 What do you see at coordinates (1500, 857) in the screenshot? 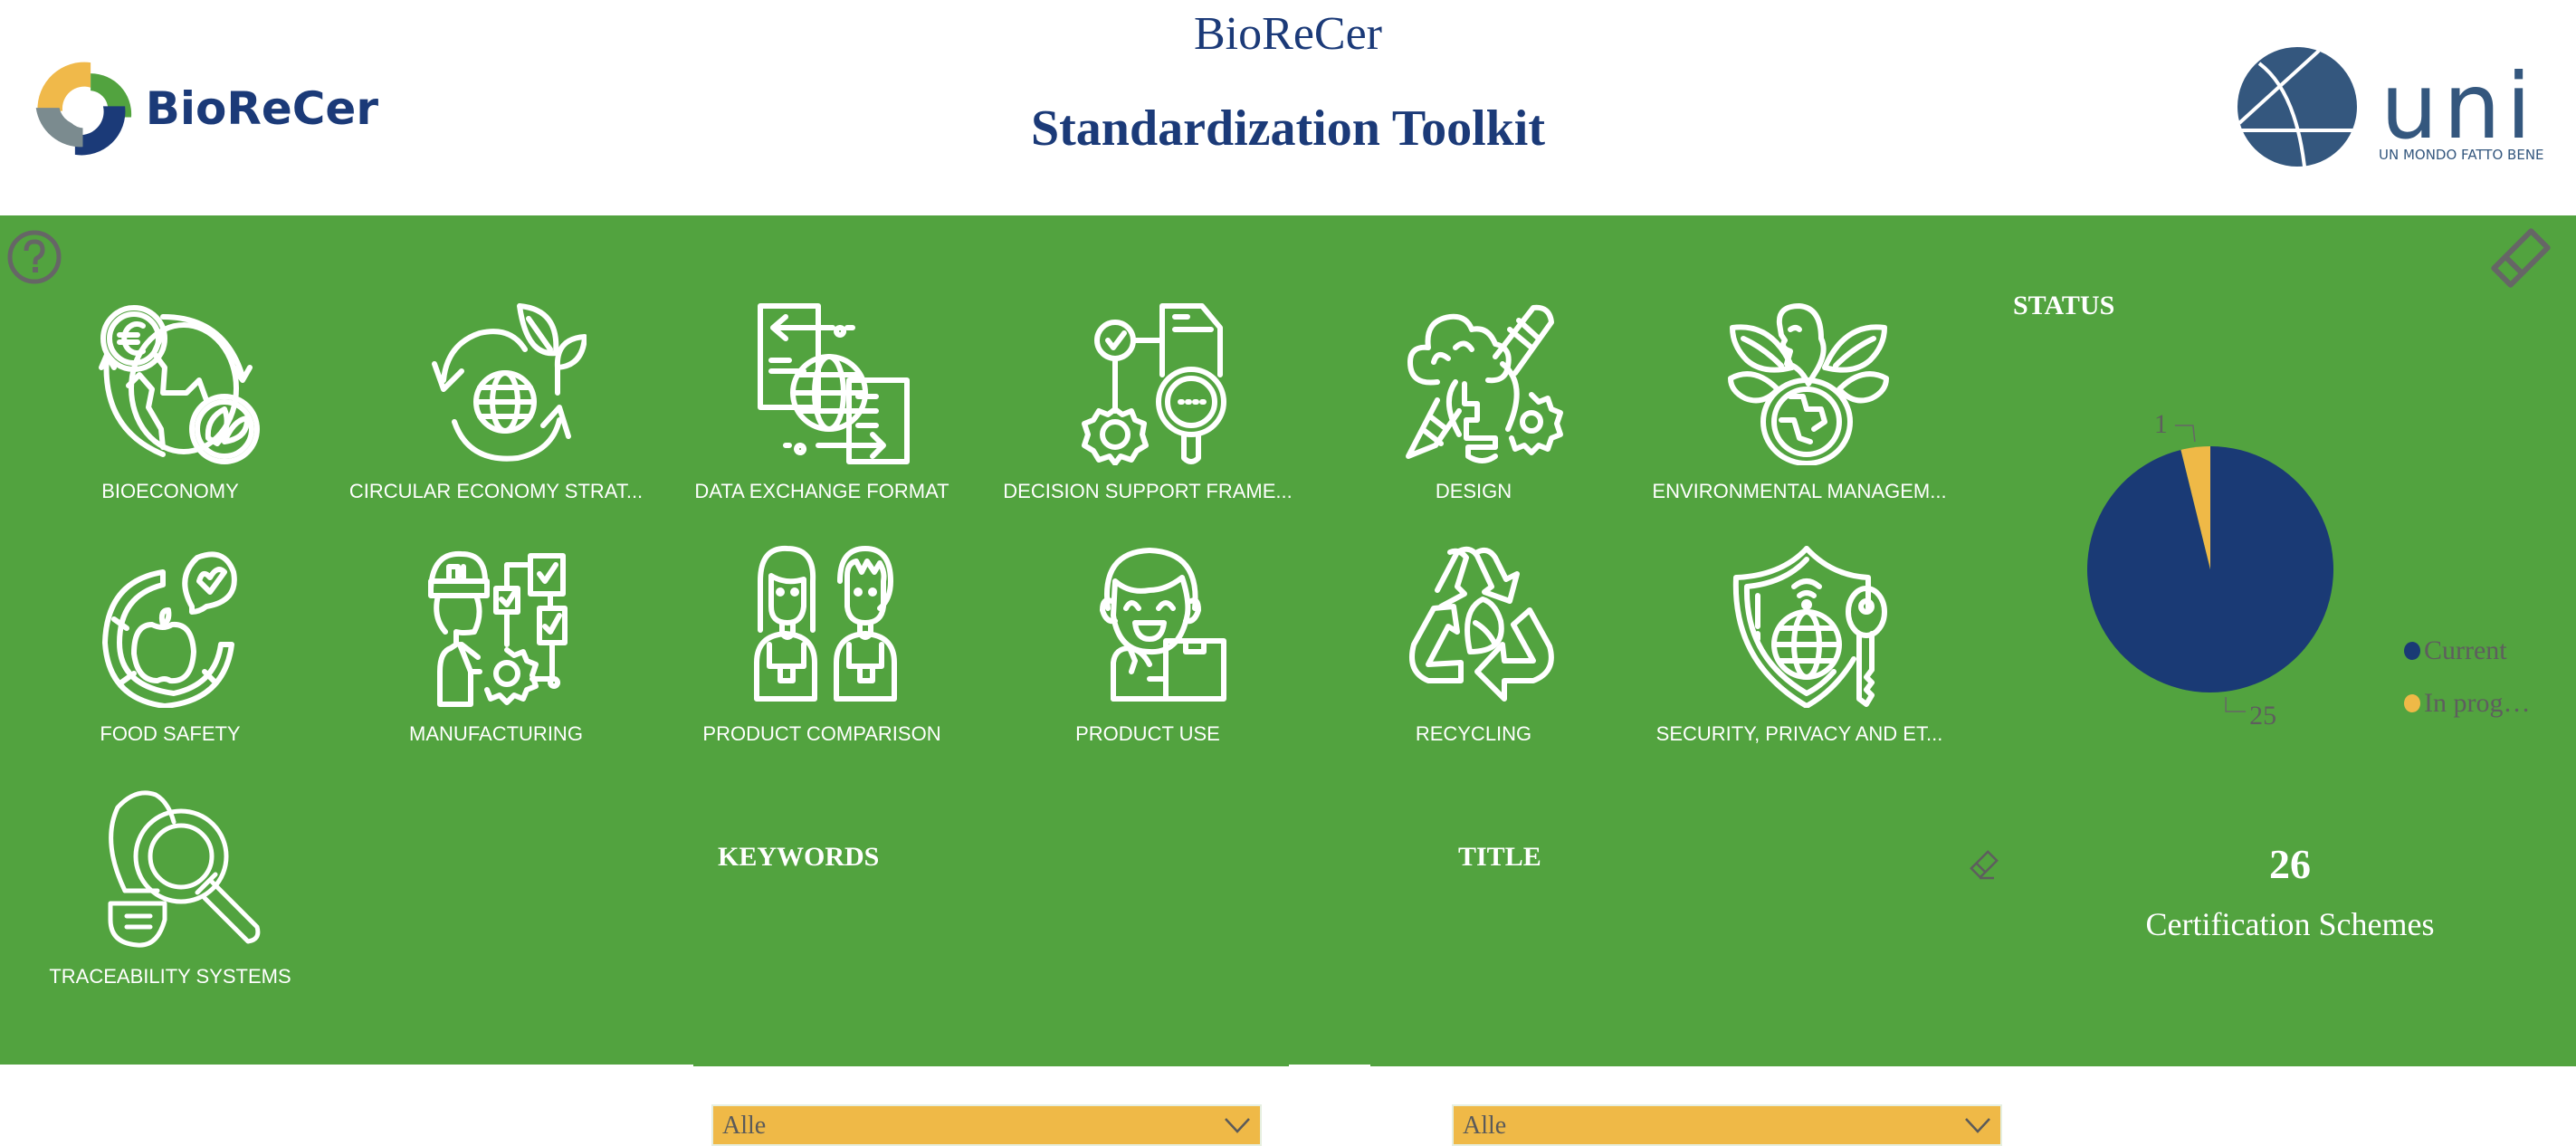
I see `title-filter-label: TITLE` at bounding box center [1500, 857].